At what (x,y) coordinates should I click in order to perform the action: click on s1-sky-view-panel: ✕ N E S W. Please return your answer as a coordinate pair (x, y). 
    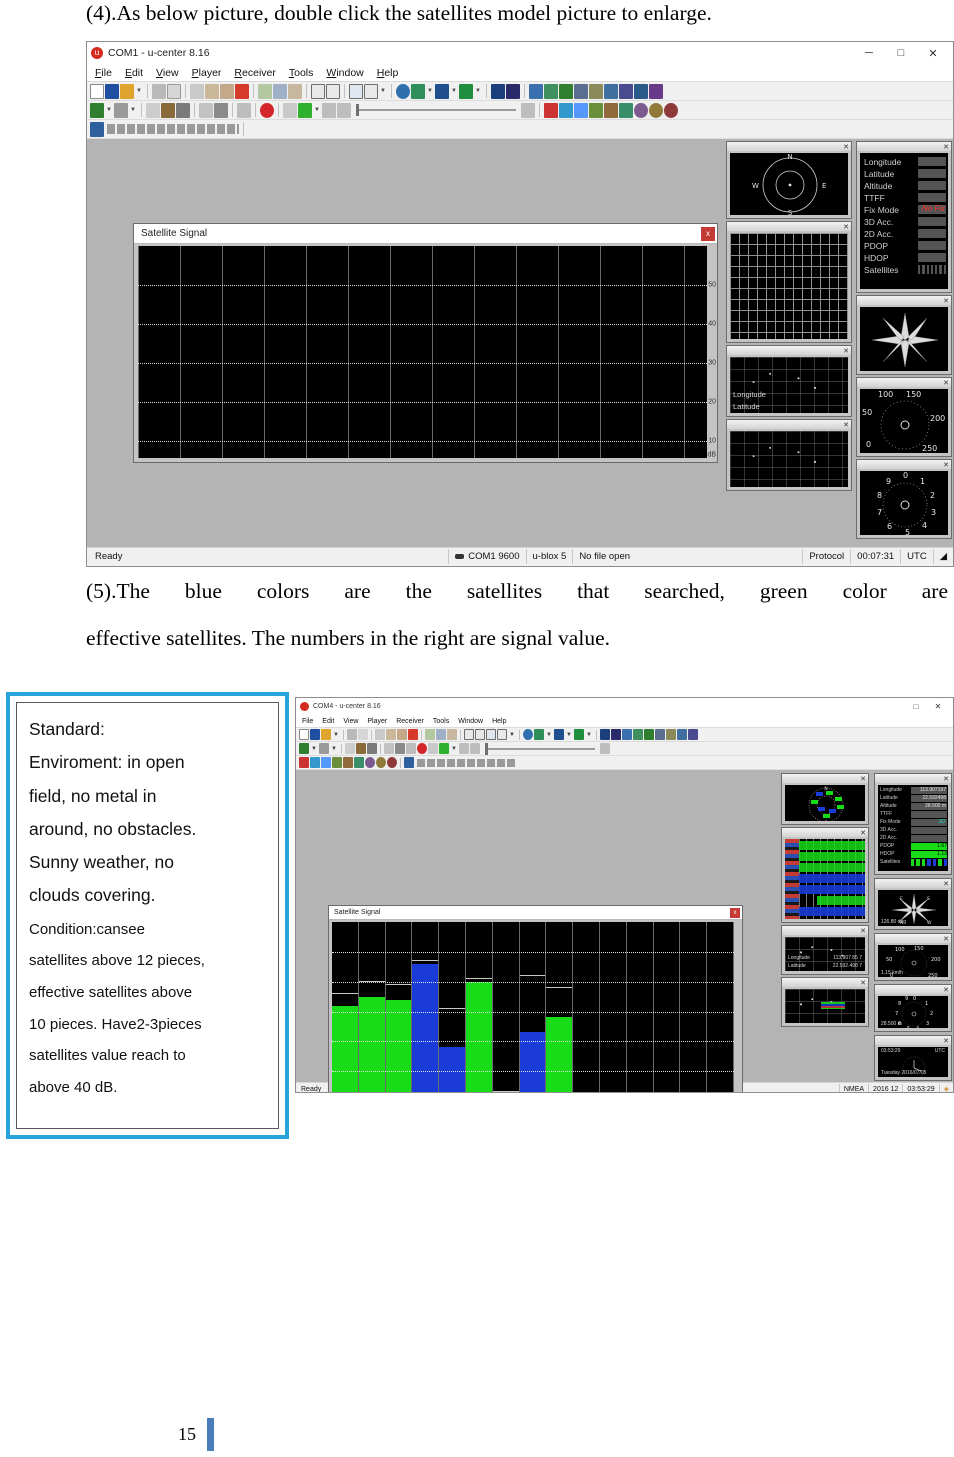
    Looking at the image, I should click on (789, 180).